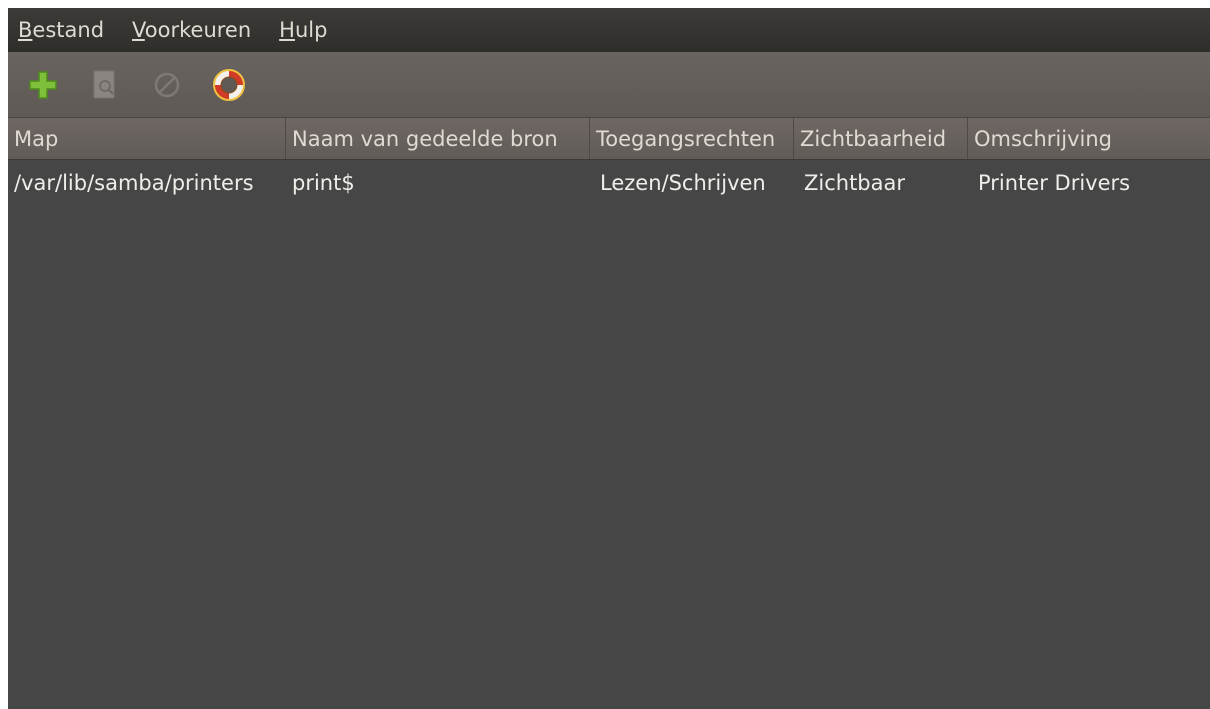  I want to click on properties-icon, so click(104, 84).